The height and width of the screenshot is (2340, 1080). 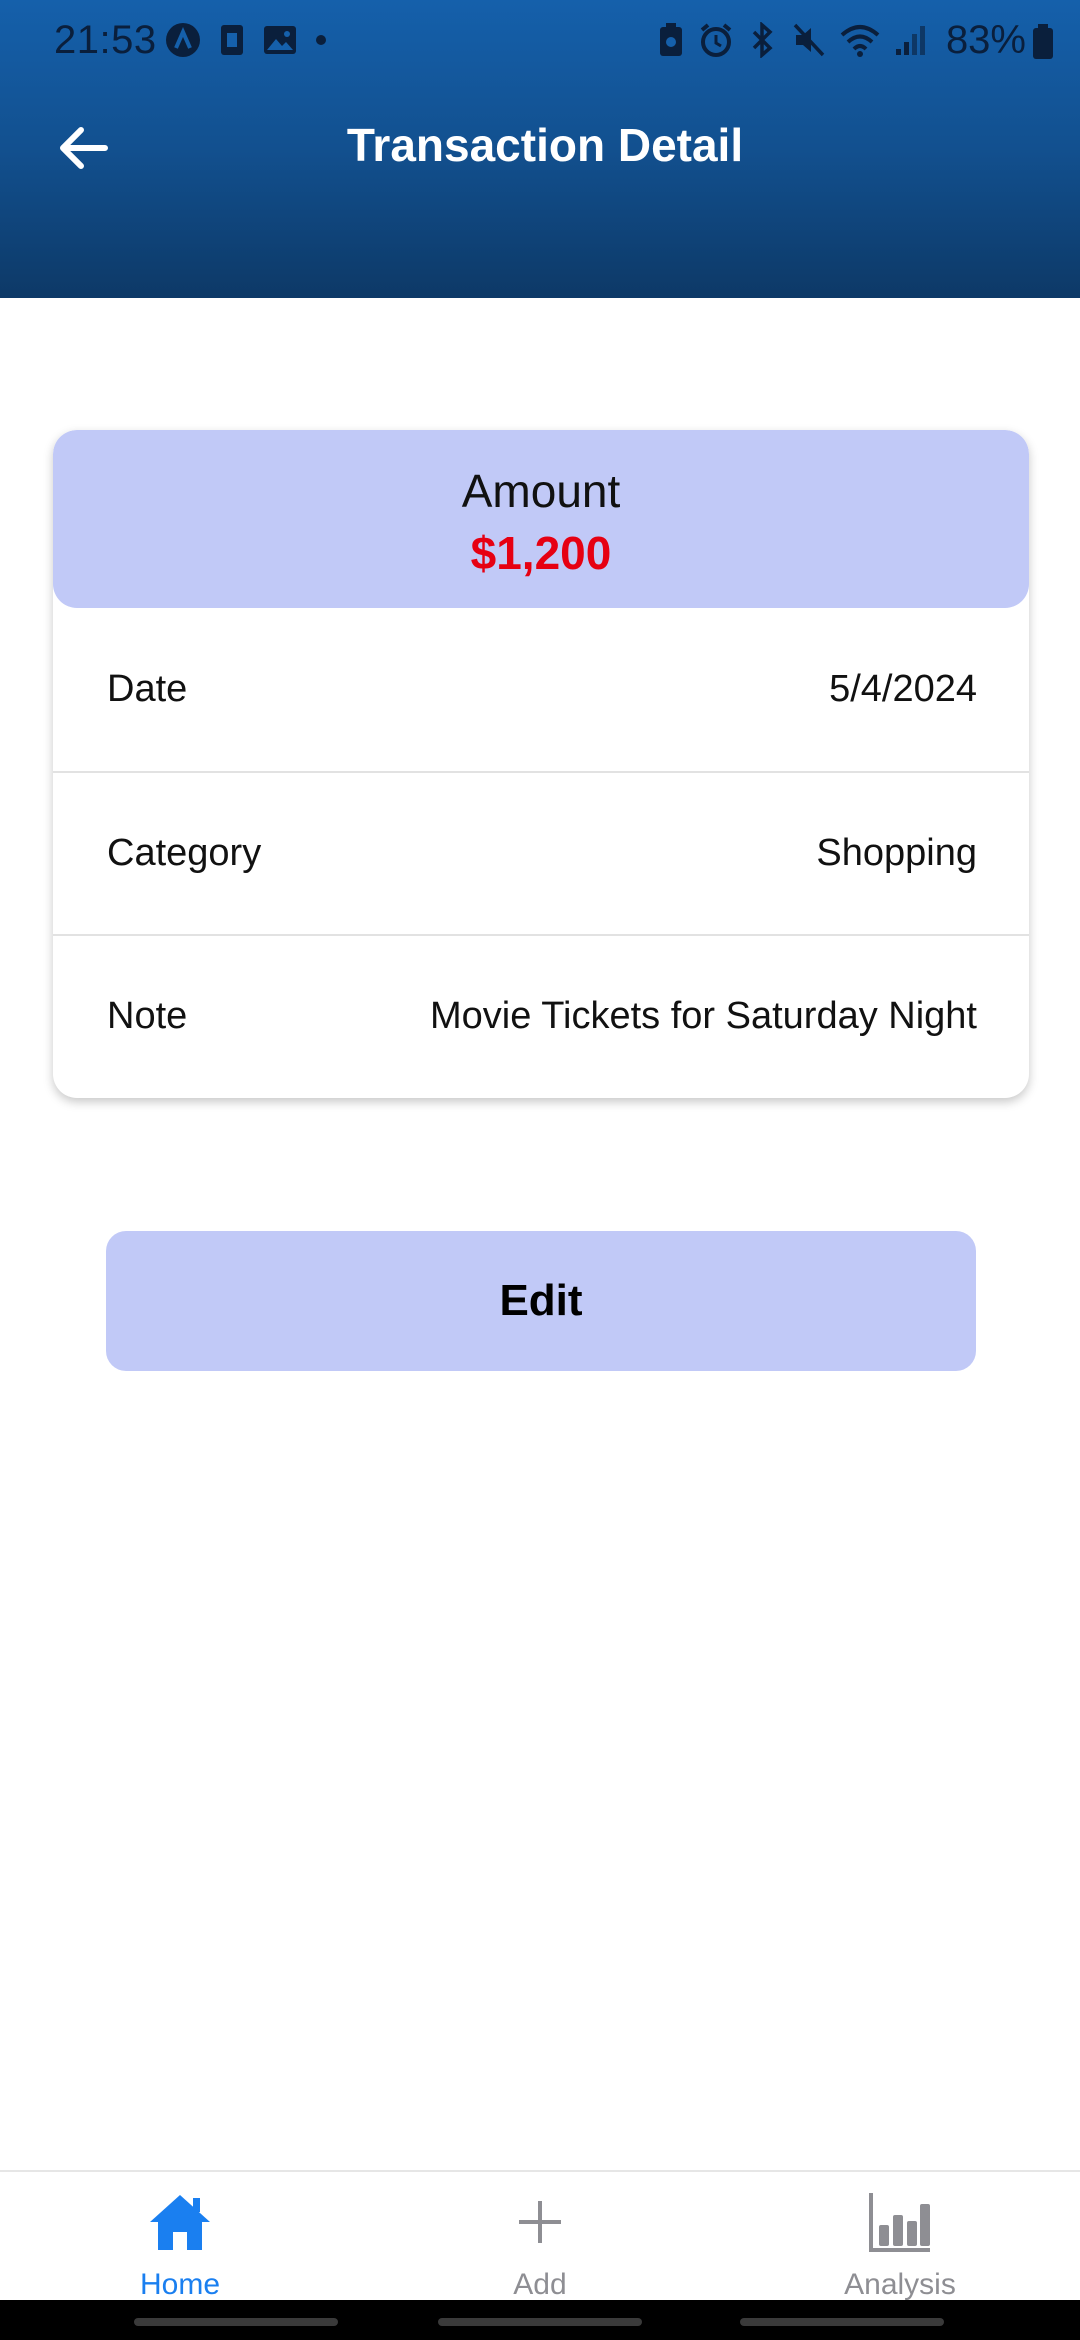 I want to click on status-notification-icons, so click(x=246, y=40).